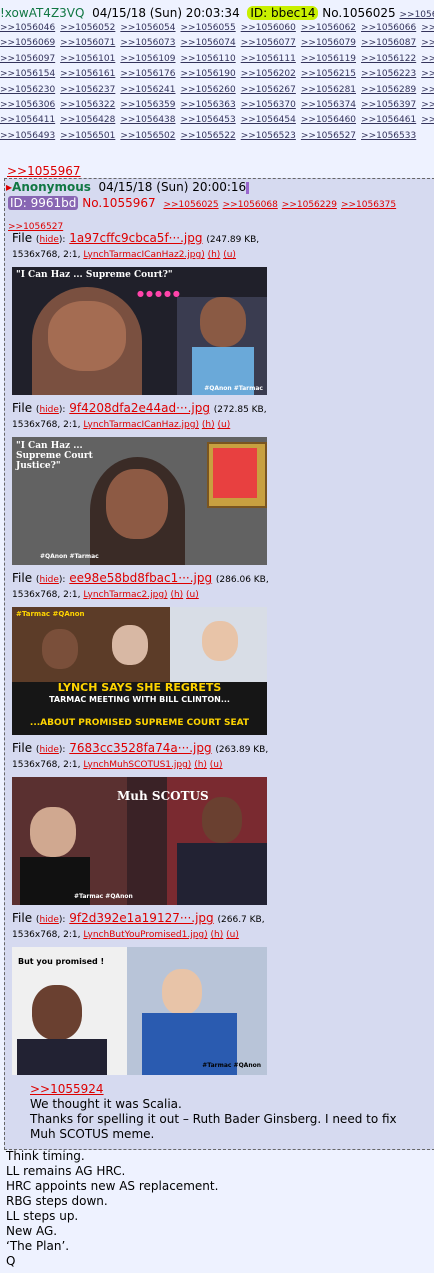 The width and height of the screenshot is (434, 1273). I want to click on inner-reply-link: >>1056229, so click(309, 205).